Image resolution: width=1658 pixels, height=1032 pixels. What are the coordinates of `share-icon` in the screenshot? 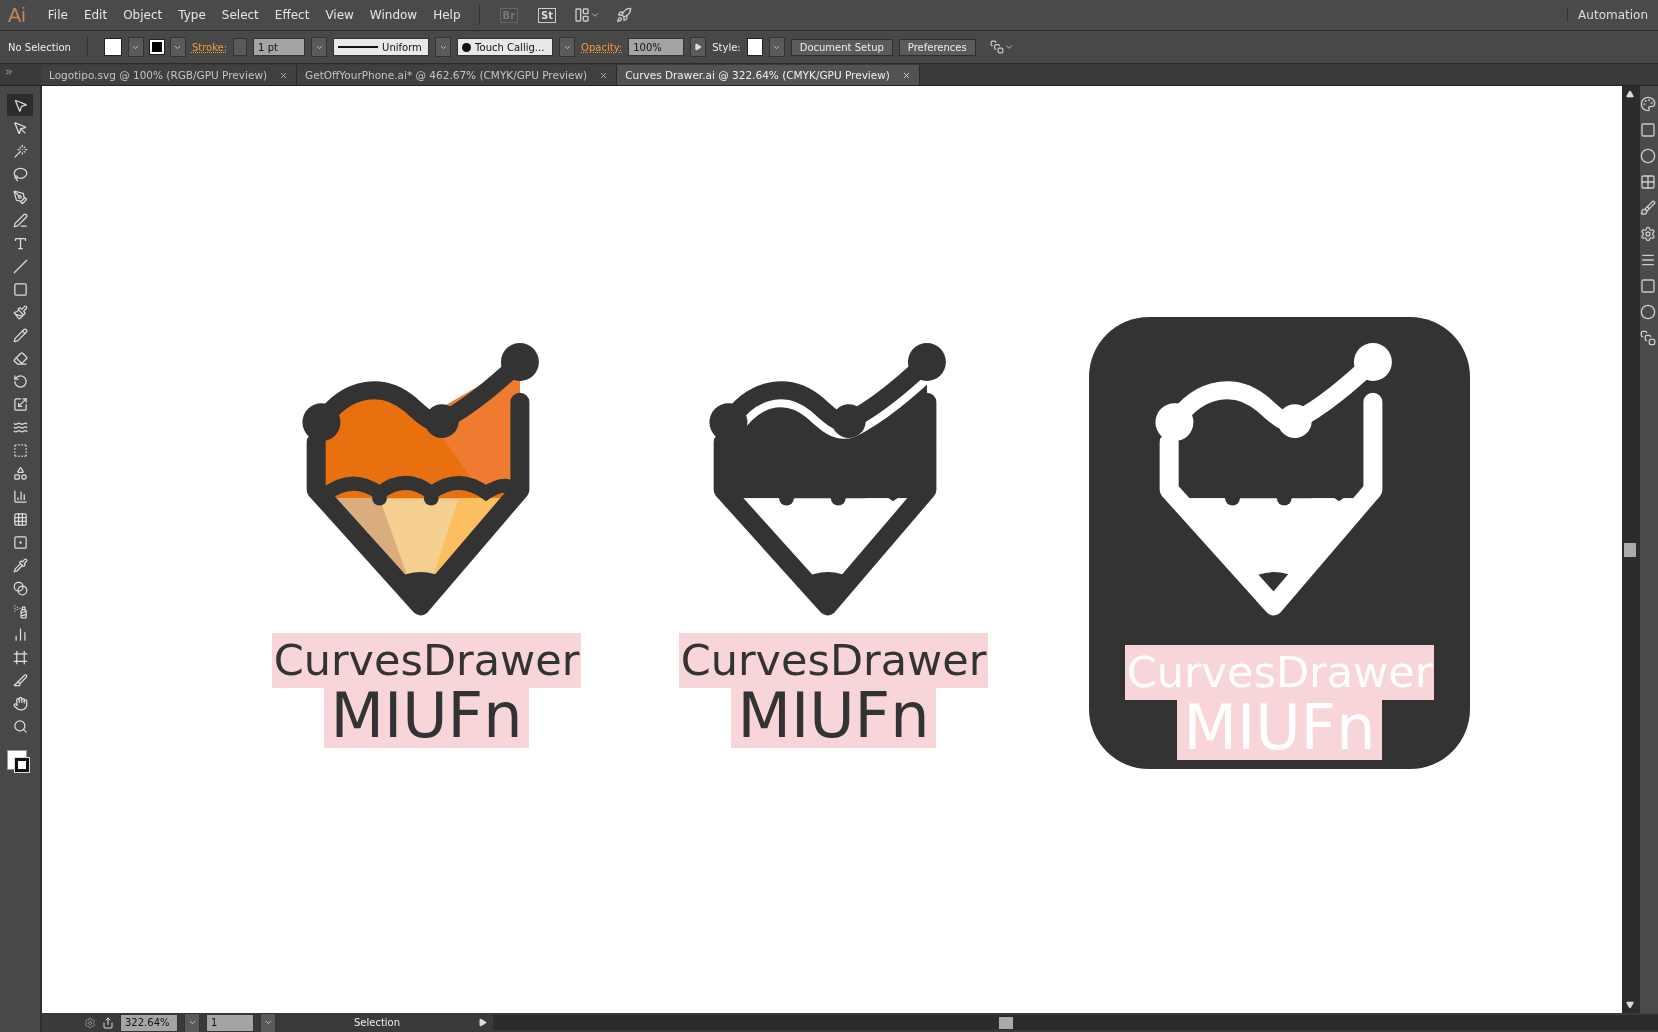 It's located at (108, 1022).